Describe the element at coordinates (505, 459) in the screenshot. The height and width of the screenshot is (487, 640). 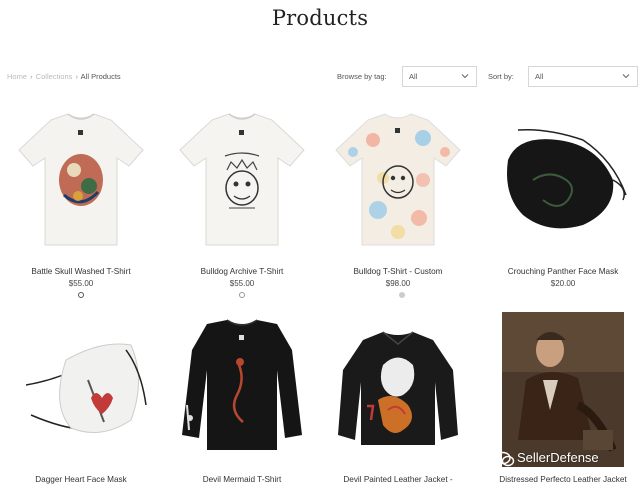
I see `wechat-icon` at that location.